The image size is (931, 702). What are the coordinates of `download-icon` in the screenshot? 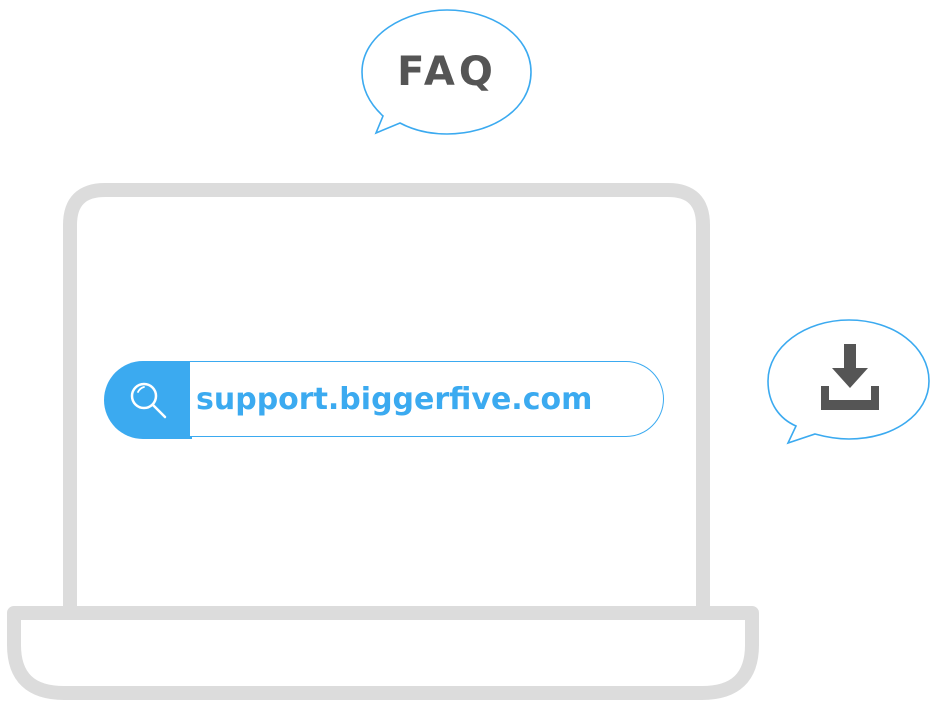 It's located at (850, 377).